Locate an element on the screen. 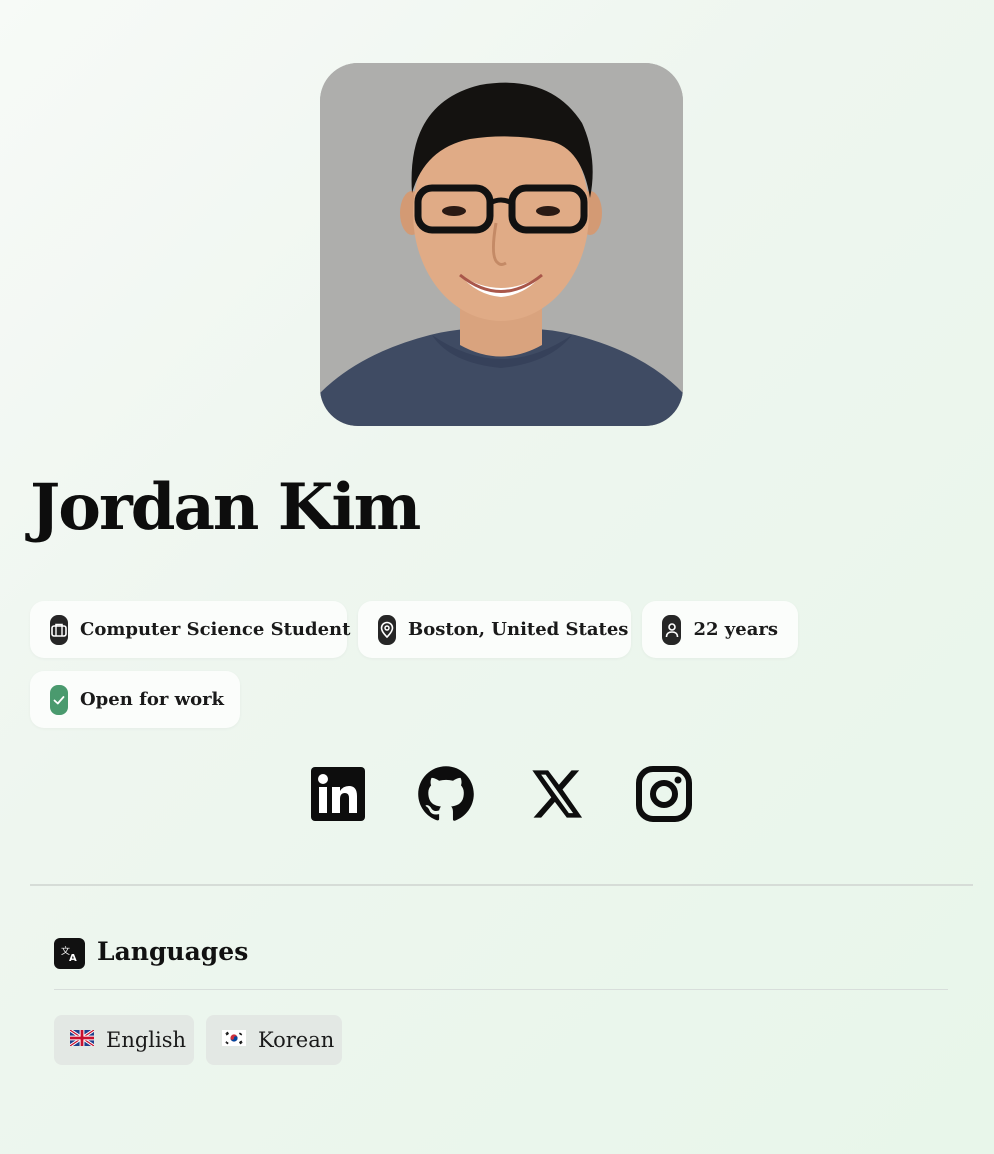 Image resolution: width=994 pixels, height=1154 pixels. linkedin-icon is located at coordinates (338, 794).